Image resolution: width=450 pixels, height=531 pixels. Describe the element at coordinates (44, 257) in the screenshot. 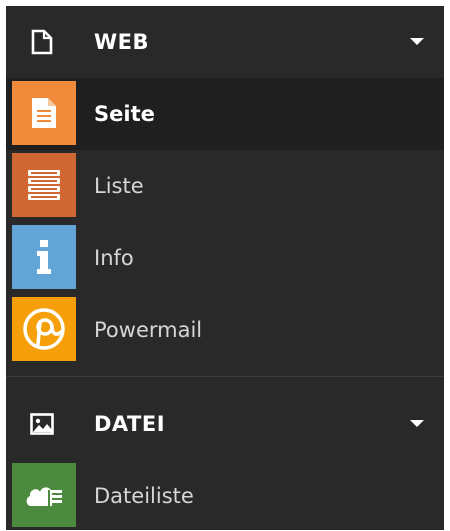

I see `info-icon` at that location.